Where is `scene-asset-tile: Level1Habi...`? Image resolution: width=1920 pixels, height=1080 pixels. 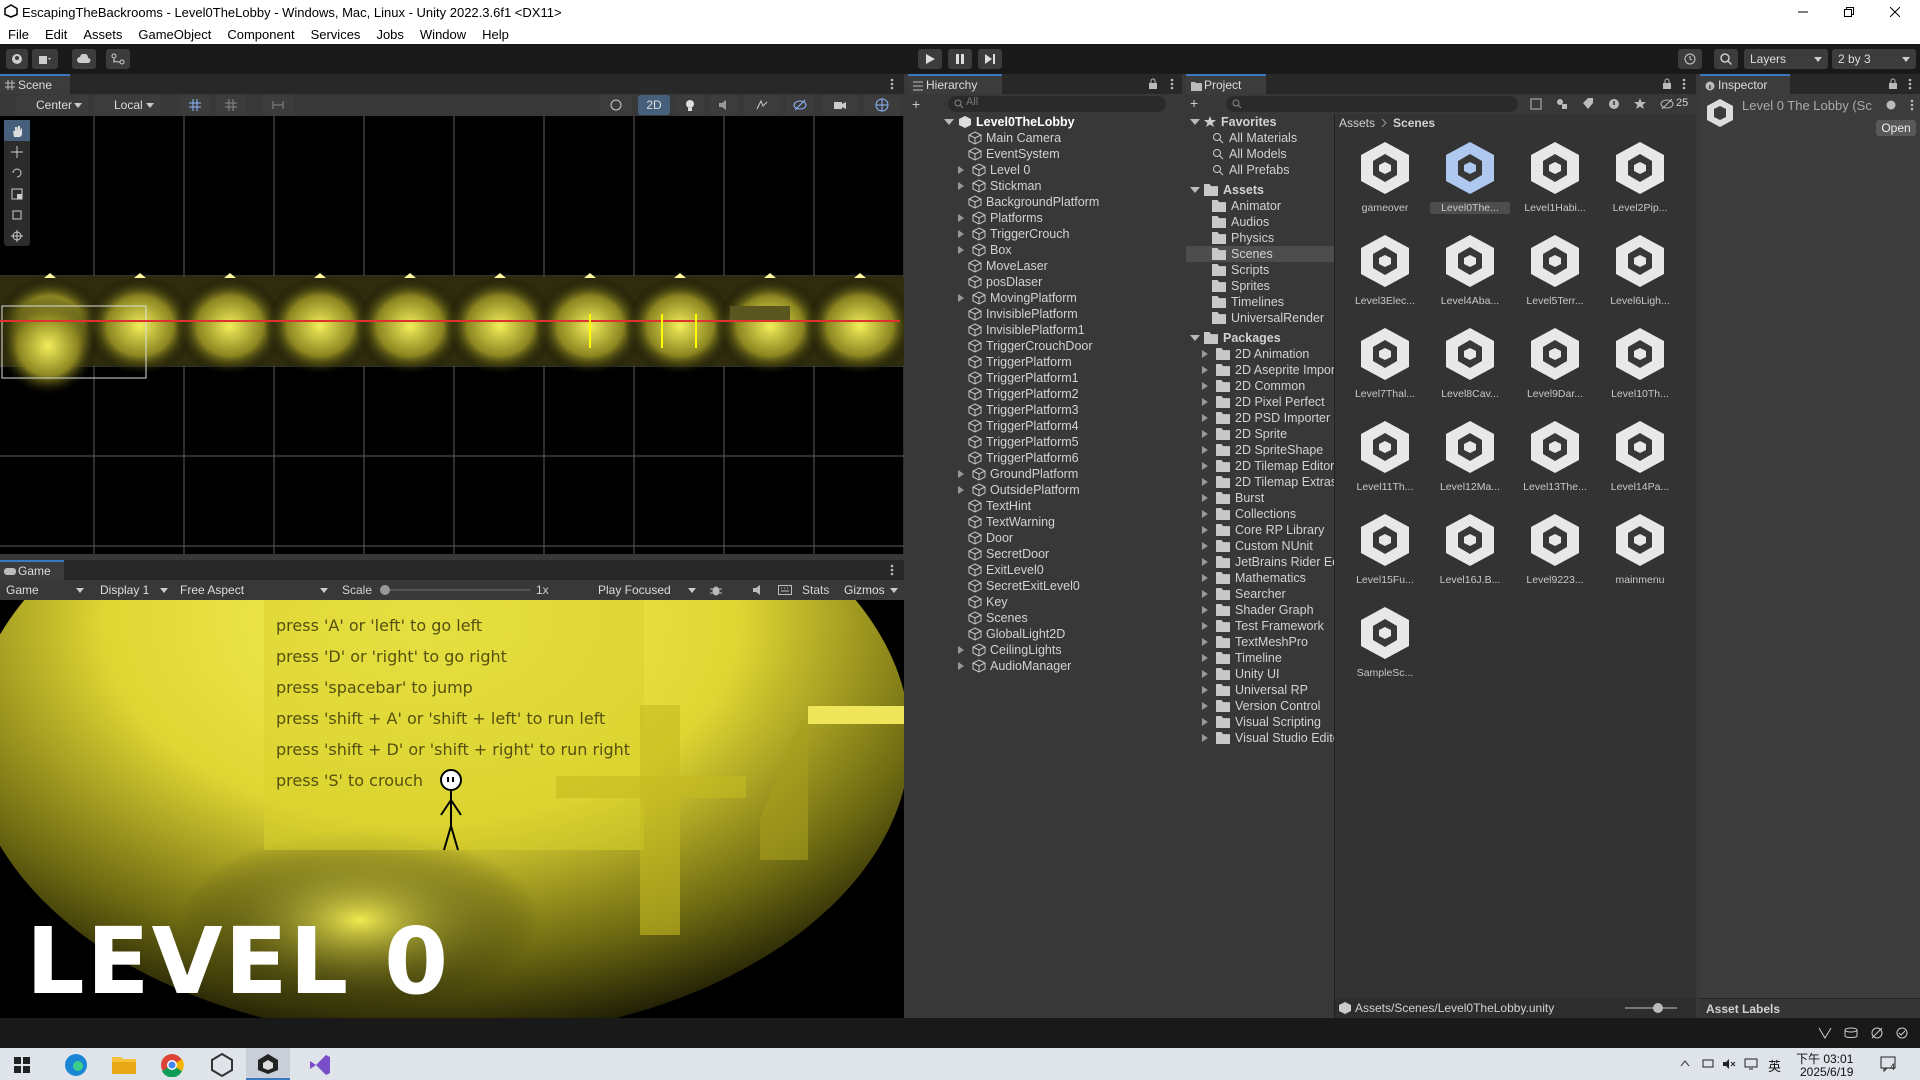 scene-asset-tile: Level1Habi... is located at coordinates (1555, 177).